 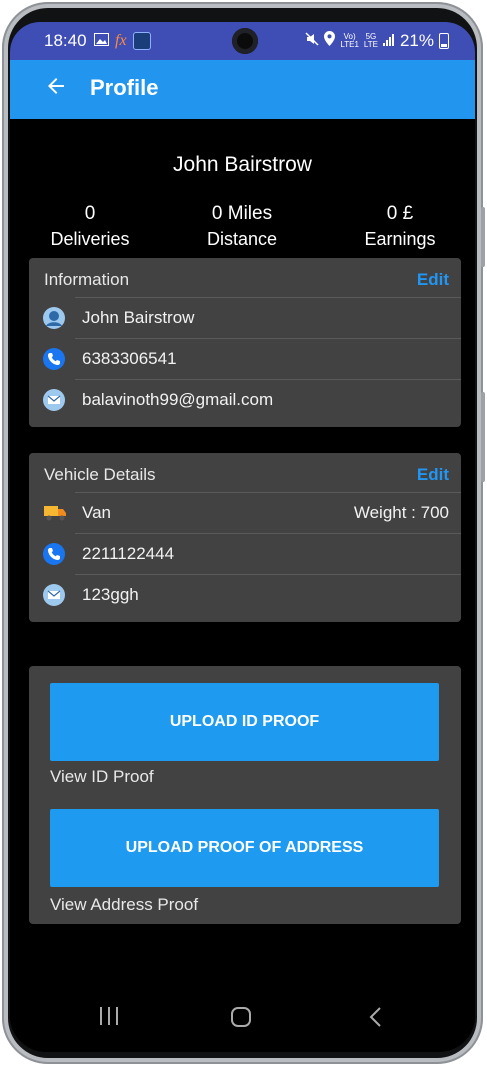 What do you see at coordinates (245, 594) in the screenshot?
I see `vehicle-row-registration: 123ggh` at bounding box center [245, 594].